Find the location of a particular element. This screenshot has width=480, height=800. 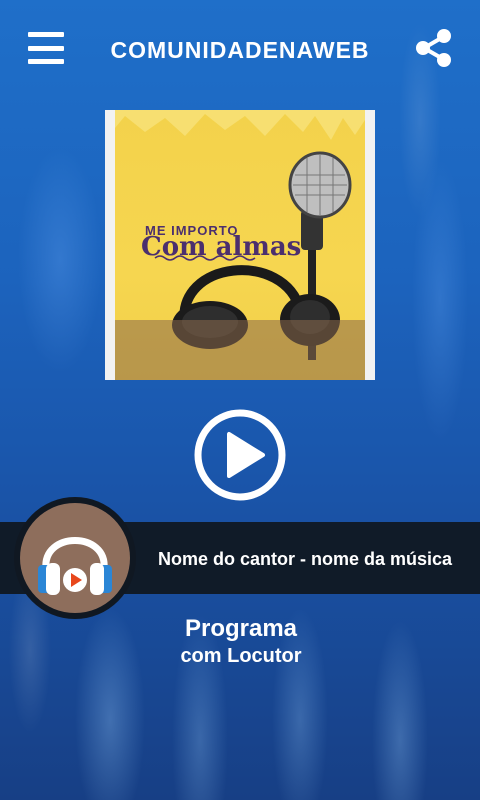

play-button is located at coordinates (240, 455).